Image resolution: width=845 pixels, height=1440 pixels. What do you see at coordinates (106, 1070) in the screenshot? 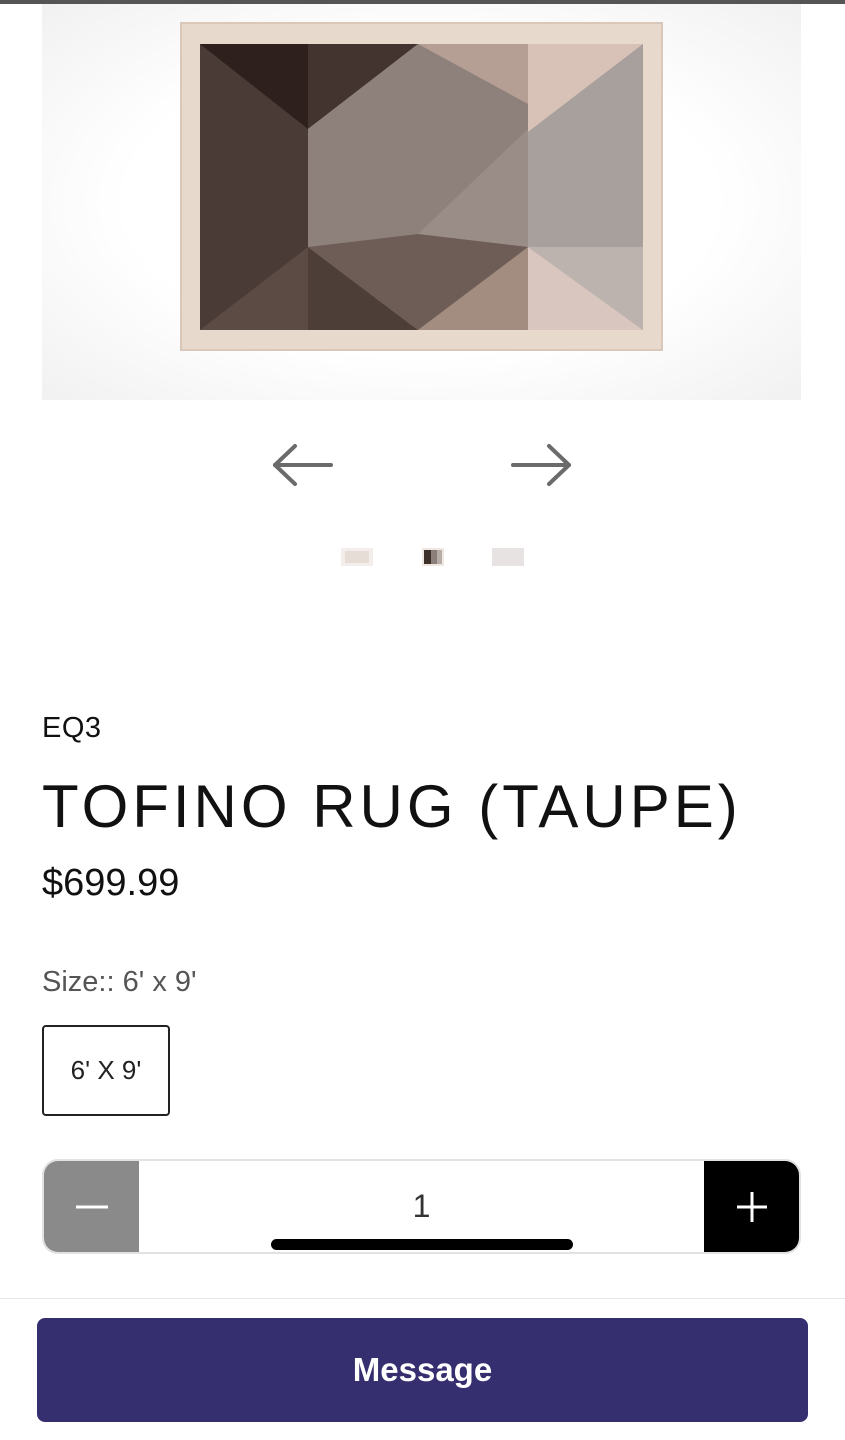
I see `size-option-6x9: 6' X 9'` at bounding box center [106, 1070].